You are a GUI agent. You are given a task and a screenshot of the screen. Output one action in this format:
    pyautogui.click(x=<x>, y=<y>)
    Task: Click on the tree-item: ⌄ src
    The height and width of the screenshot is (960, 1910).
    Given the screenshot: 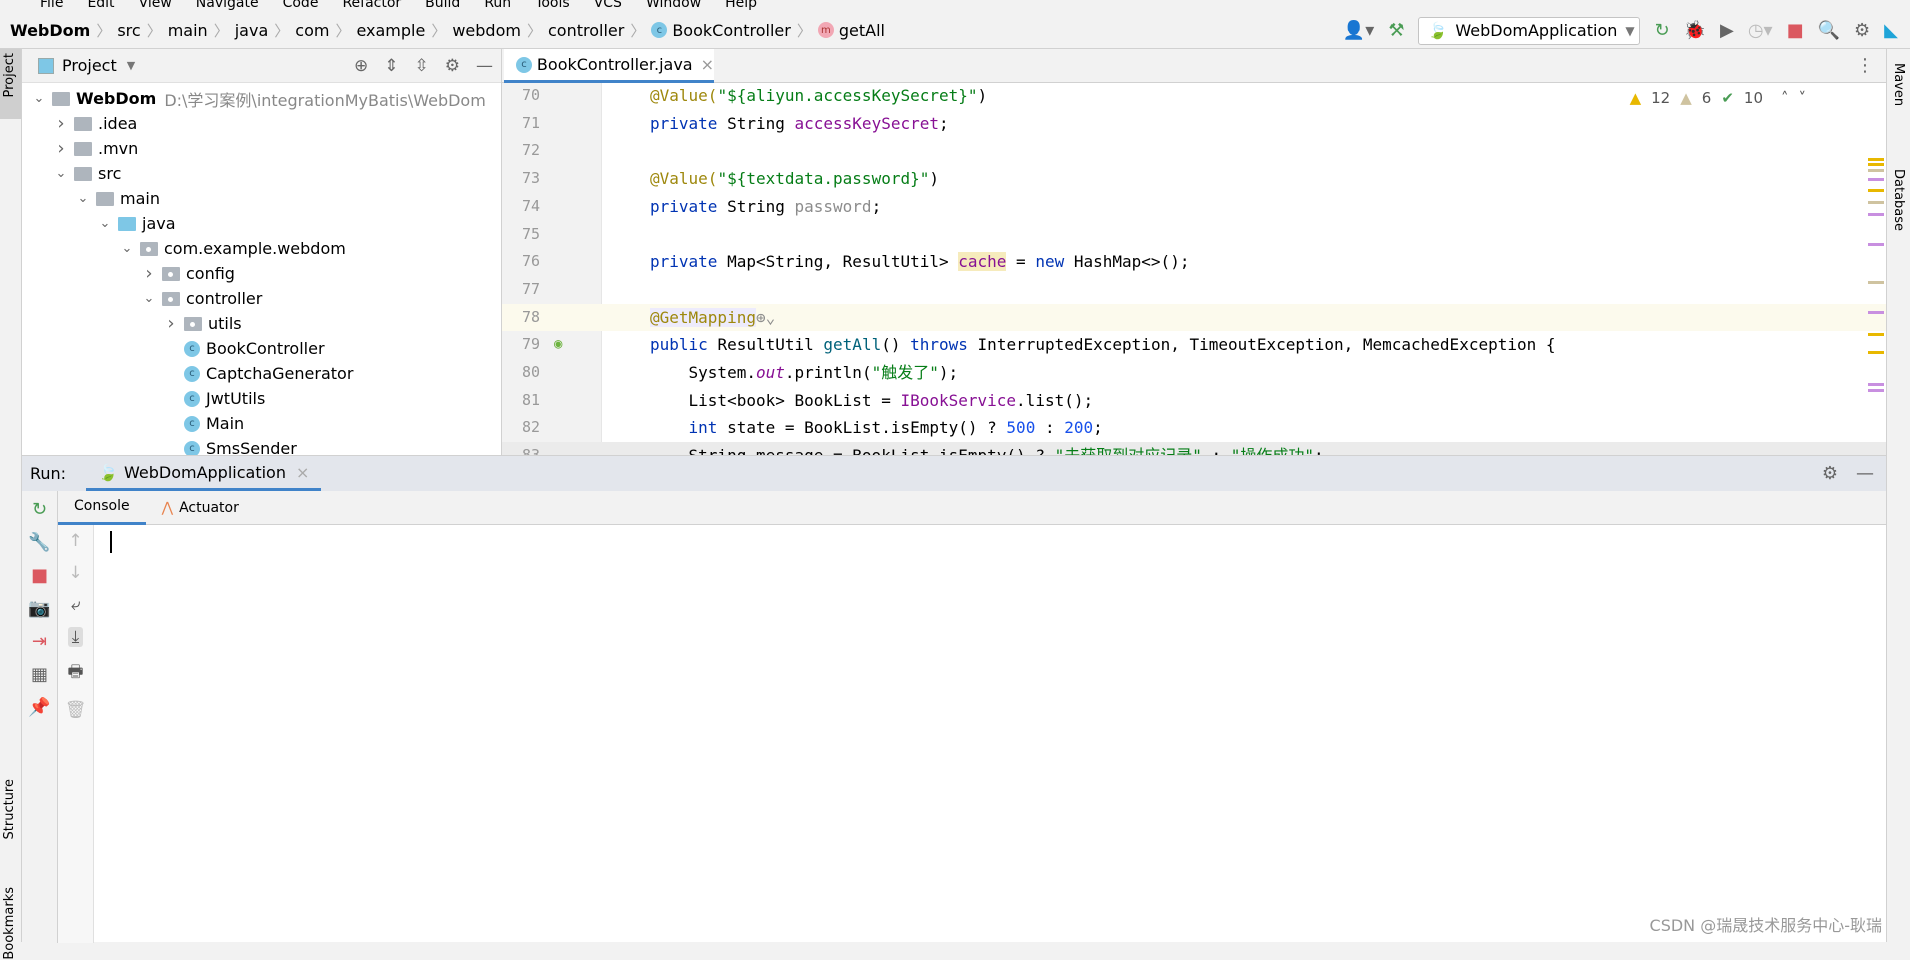 What is the action you would take?
    pyautogui.click(x=261, y=173)
    